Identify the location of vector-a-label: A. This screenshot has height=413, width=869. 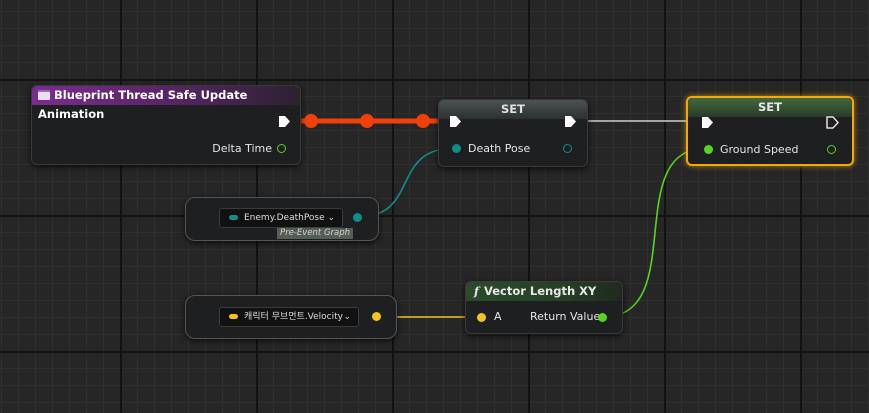
(498, 316).